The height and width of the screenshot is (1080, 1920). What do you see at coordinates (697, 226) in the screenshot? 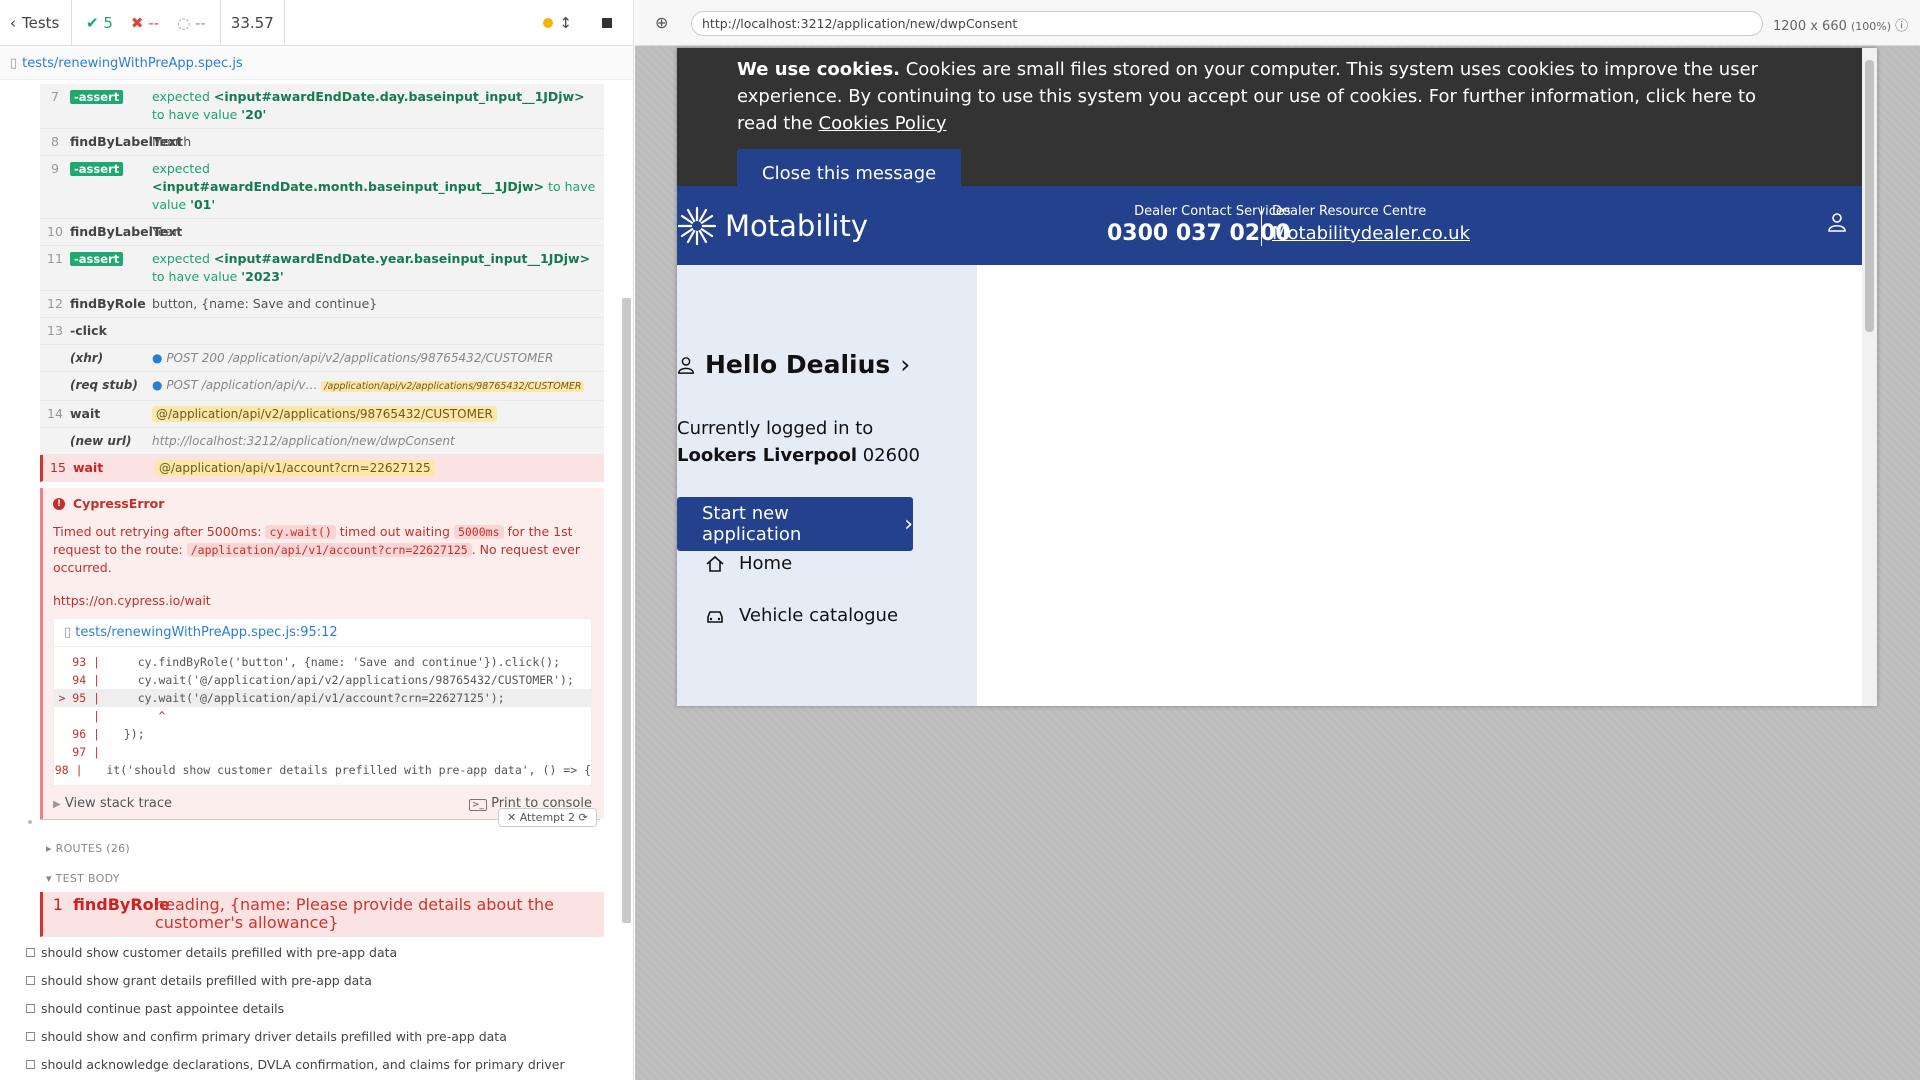
I see `sunburst-logo-icon` at bounding box center [697, 226].